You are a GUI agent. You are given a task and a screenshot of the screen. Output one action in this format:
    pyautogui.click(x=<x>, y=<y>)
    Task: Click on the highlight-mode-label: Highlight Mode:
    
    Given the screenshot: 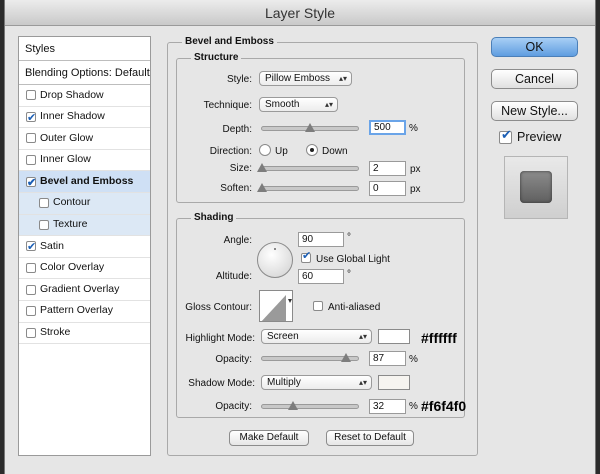 What is the action you would take?
    pyautogui.click(x=220, y=338)
    